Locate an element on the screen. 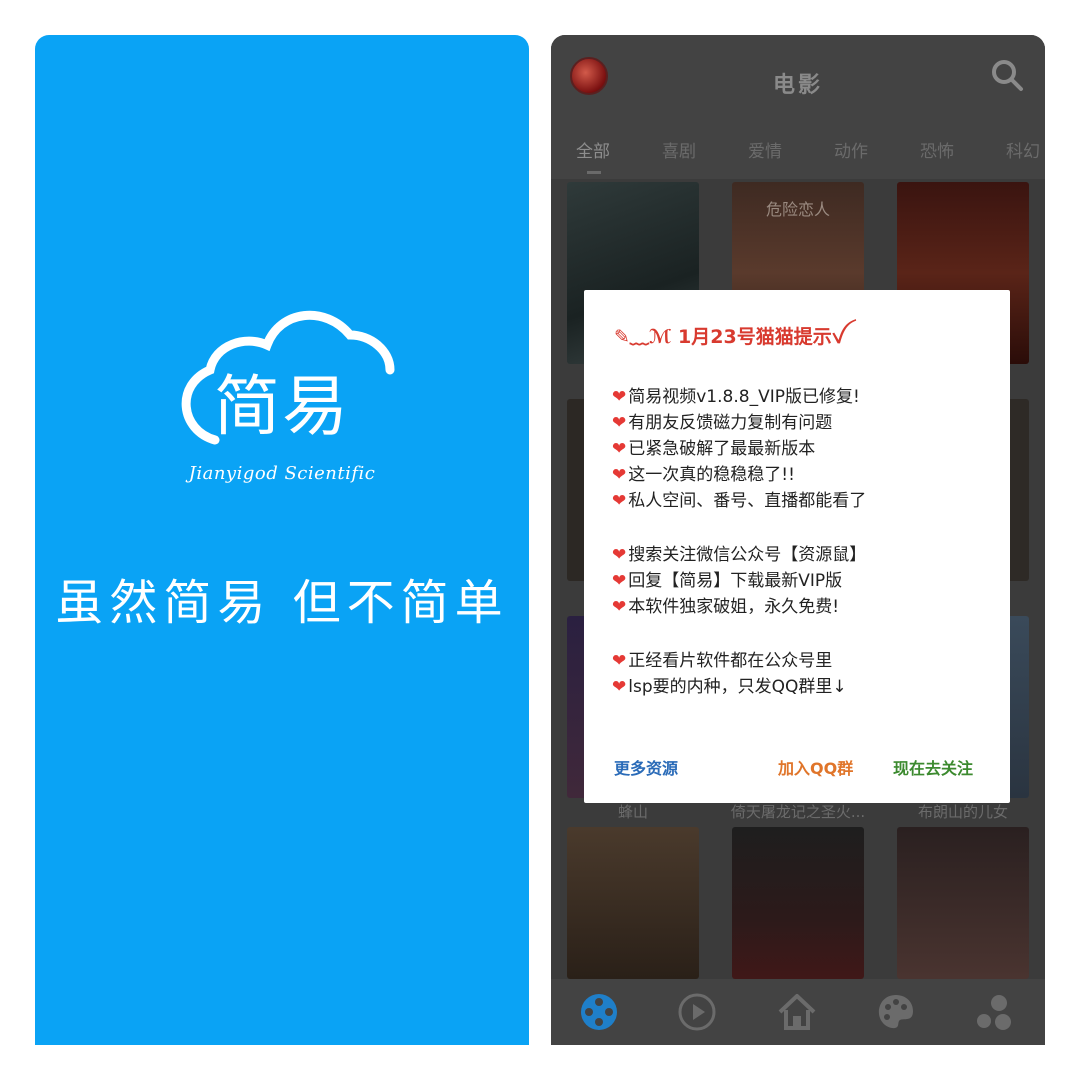 Image resolution: width=1080 pixels, height=1080 pixels. dots-icon is located at coordinates (994, 1012).